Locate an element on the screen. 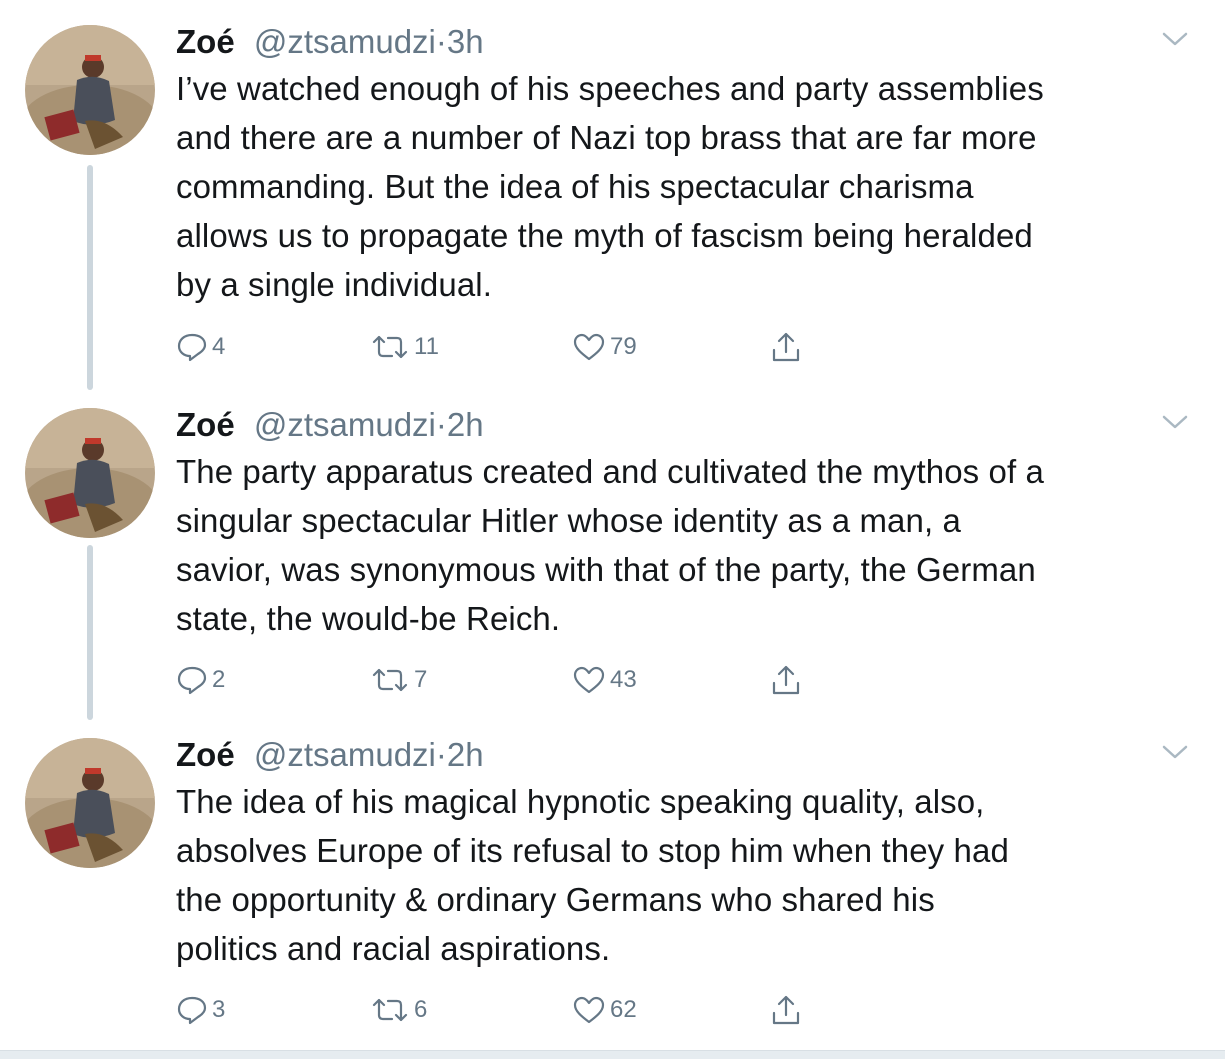 This screenshot has height=1059, width=1225. reply-button: 2 is located at coordinates (200, 680).